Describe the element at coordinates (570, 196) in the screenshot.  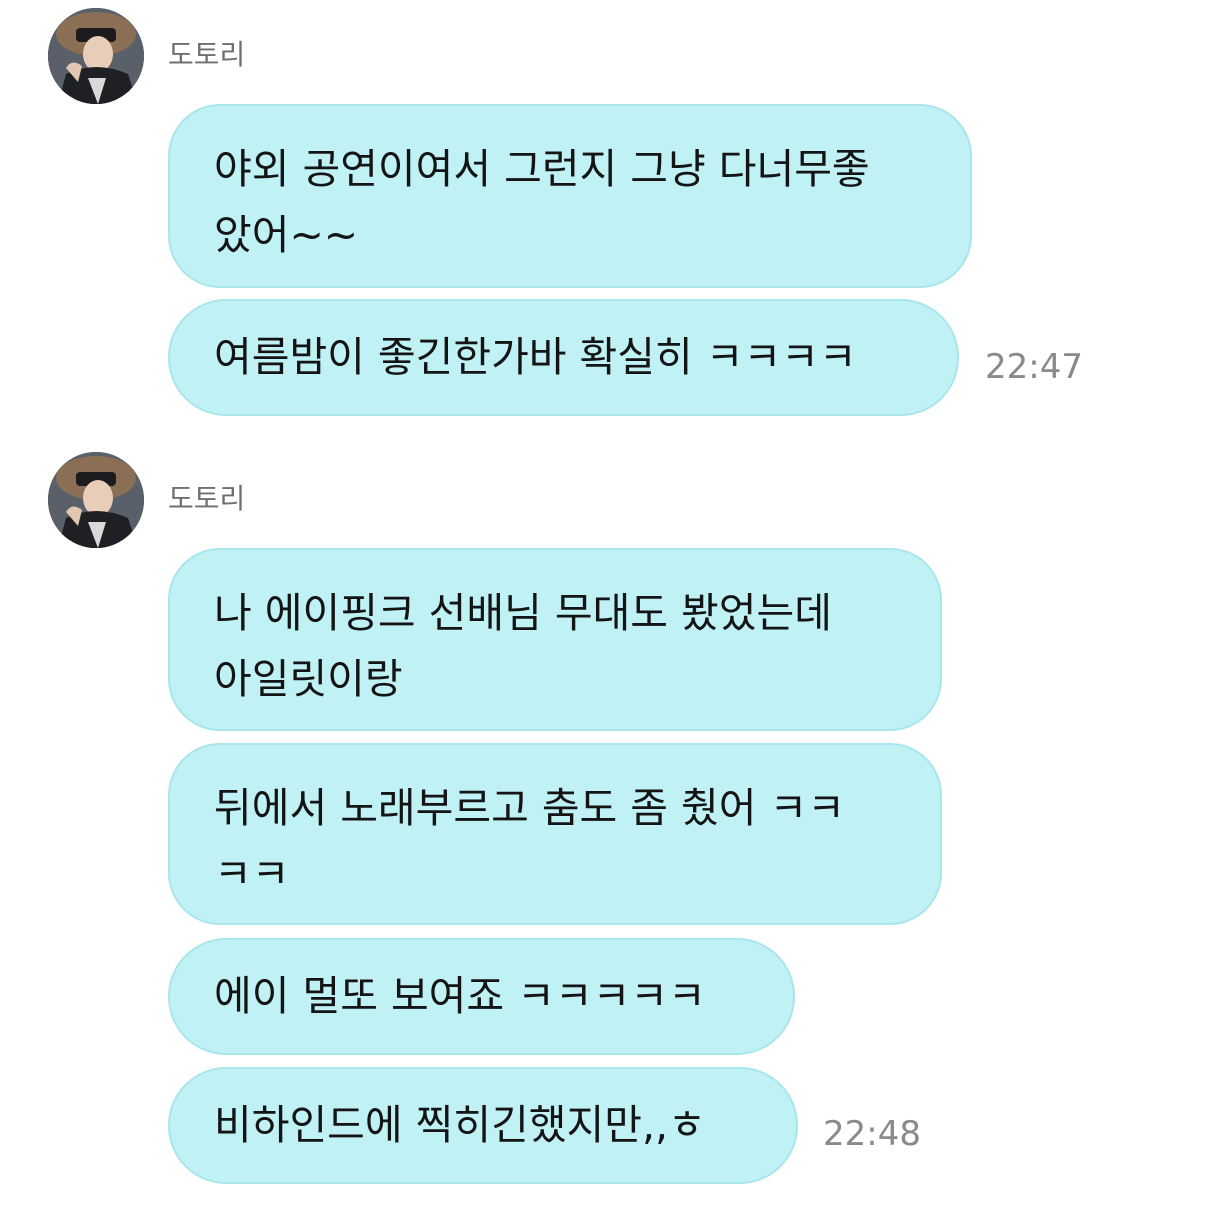
I see `message-bubble: 야외 공연이여서 그런지 그냥 다너무좋 았어~~` at that location.